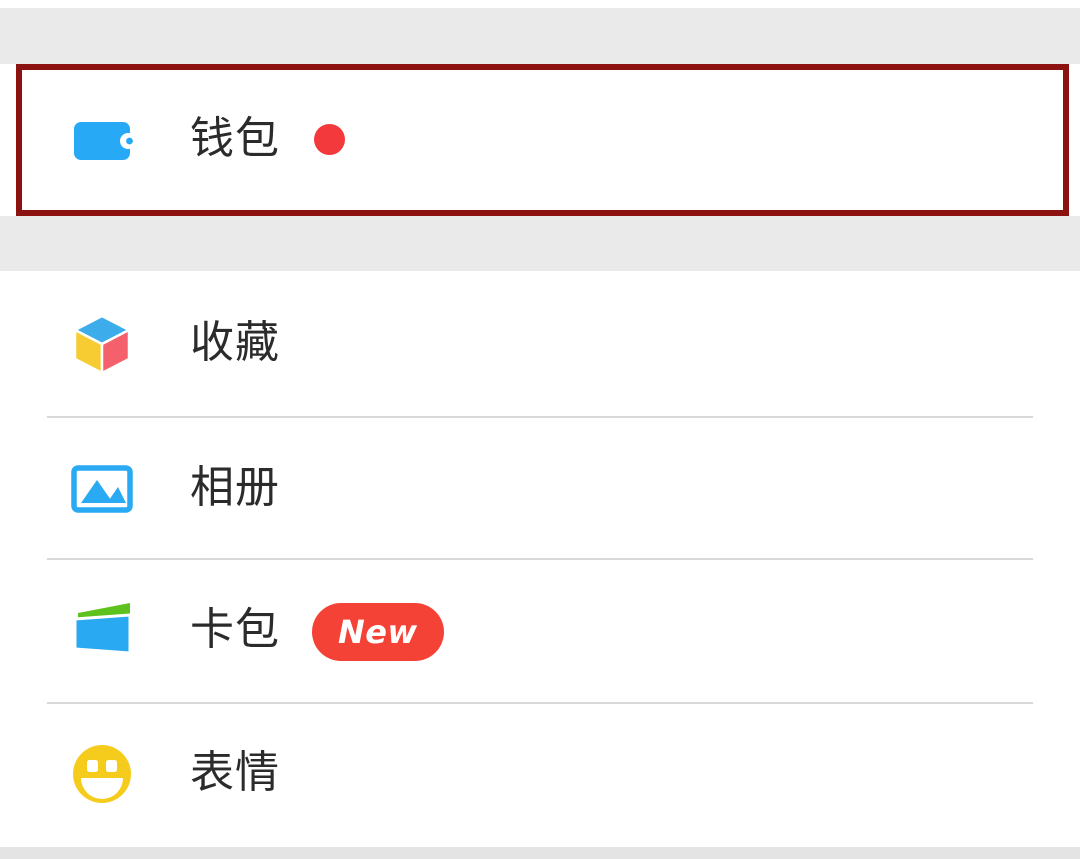  What do you see at coordinates (235, 772) in the screenshot?
I see `menu-item-label-emoji: 表情` at bounding box center [235, 772].